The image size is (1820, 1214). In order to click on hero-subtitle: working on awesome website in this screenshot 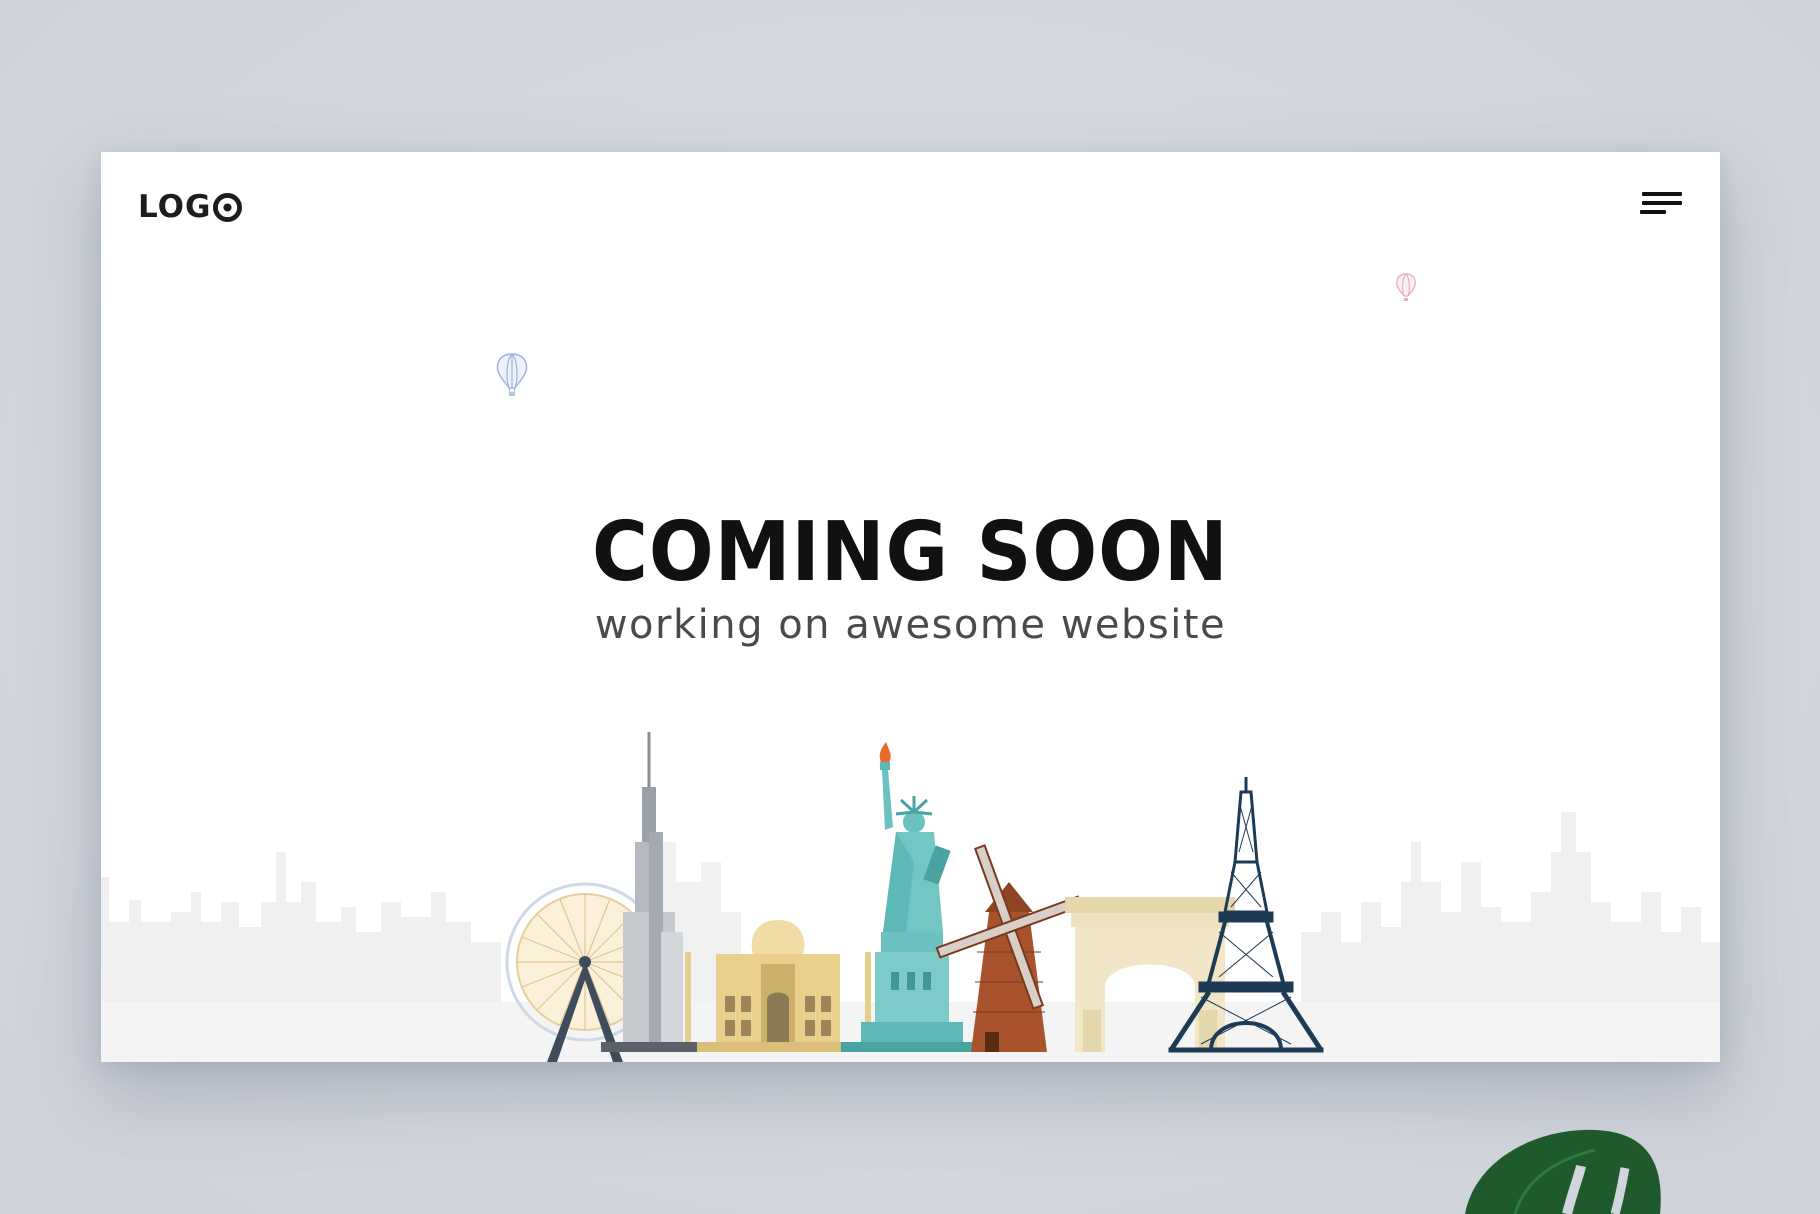, I will do `click(910, 625)`.